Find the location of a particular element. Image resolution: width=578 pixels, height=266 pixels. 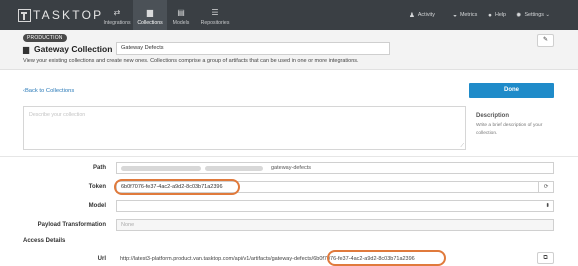

access-details-title: Access Details is located at coordinates (44, 241).